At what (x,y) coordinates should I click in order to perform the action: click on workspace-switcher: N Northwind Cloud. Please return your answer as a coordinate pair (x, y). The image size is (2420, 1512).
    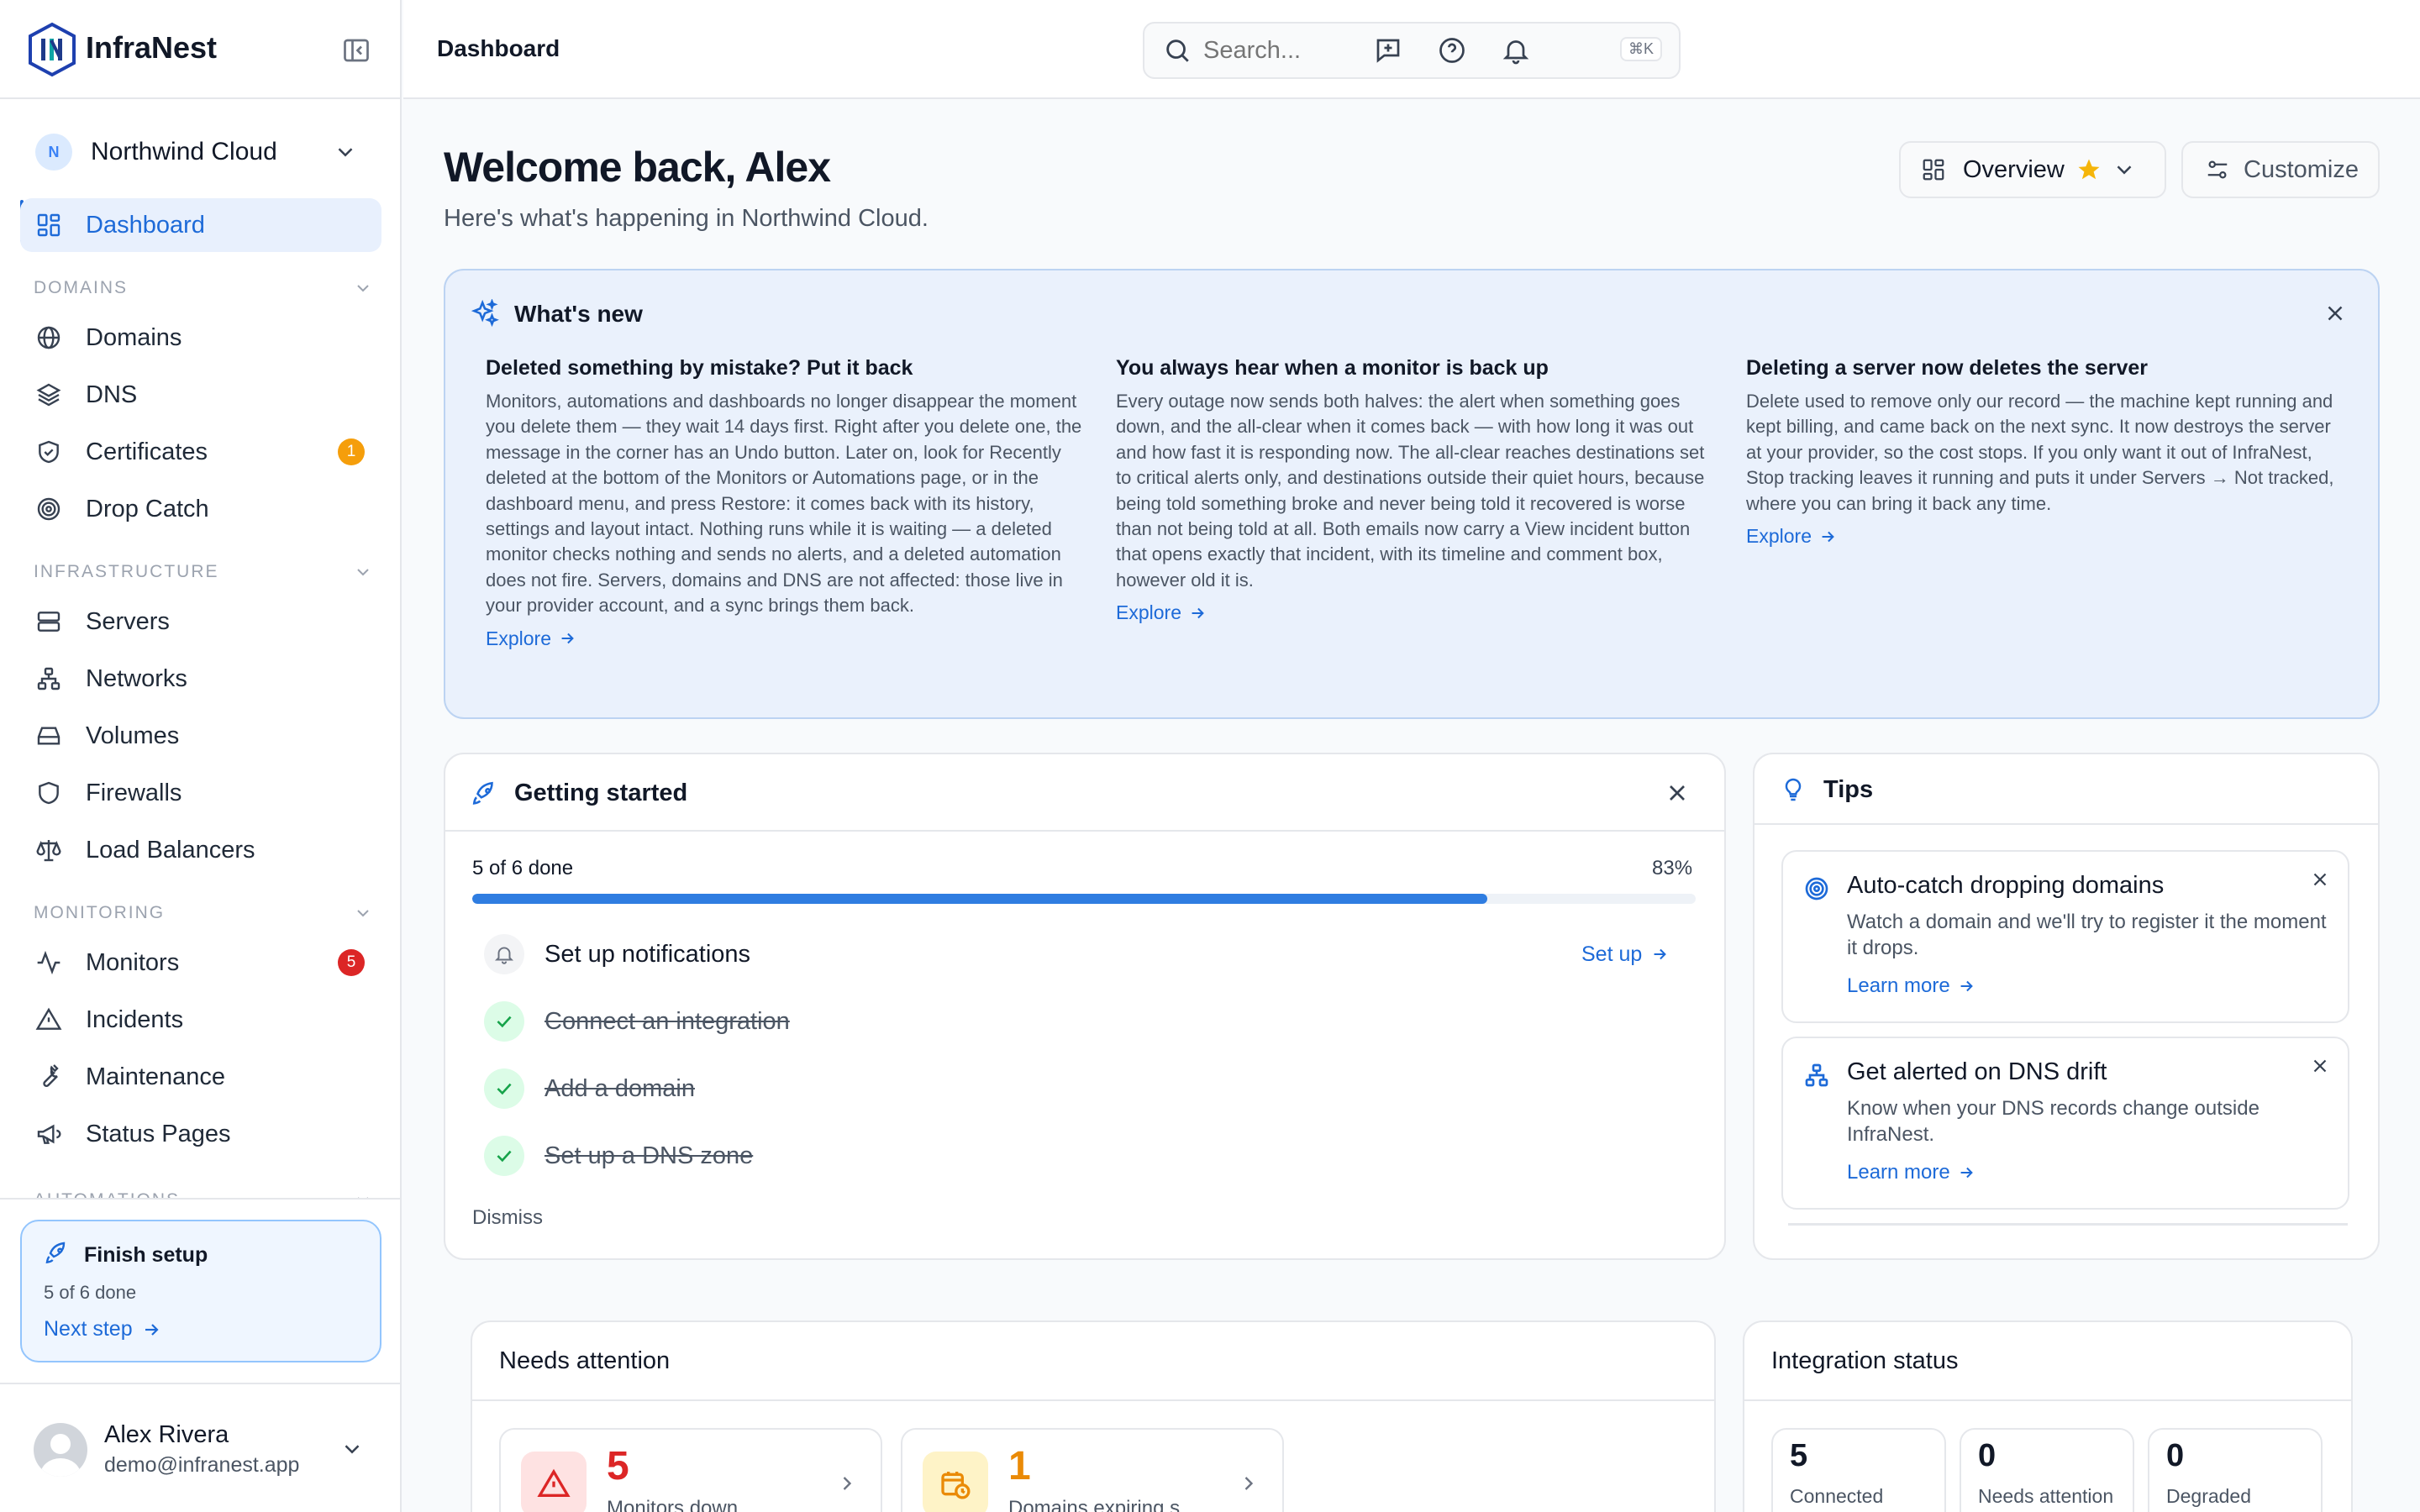
    Looking at the image, I should click on (199, 152).